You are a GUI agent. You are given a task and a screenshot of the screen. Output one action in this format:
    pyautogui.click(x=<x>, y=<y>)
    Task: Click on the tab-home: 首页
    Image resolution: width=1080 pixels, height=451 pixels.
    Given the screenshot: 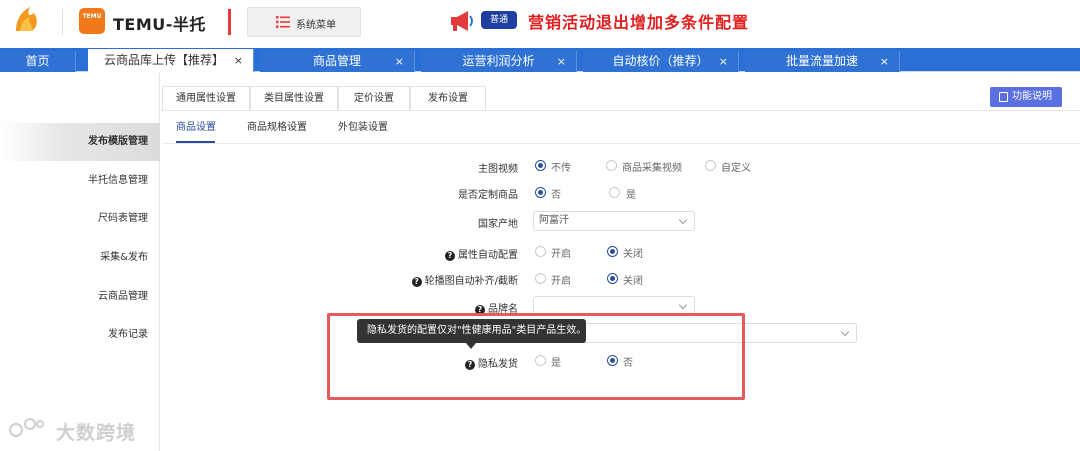 What is the action you would take?
    pyautogui.click(x=38, y=61)
    